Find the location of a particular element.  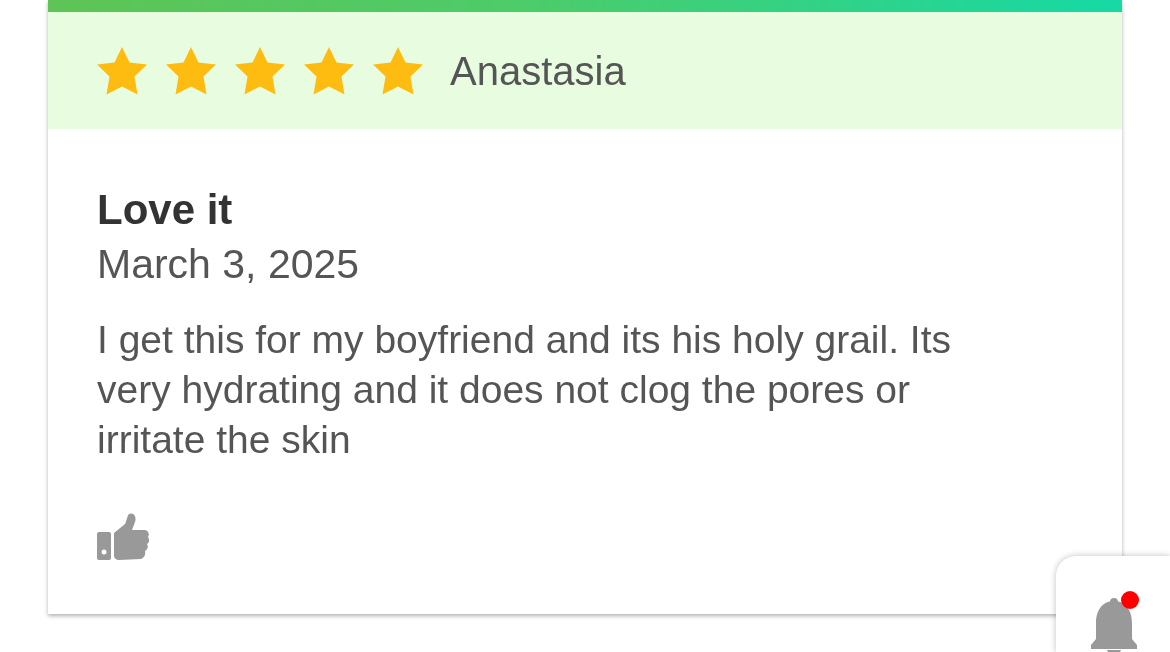

review-title: Love it is located at coordinates (165, 210).